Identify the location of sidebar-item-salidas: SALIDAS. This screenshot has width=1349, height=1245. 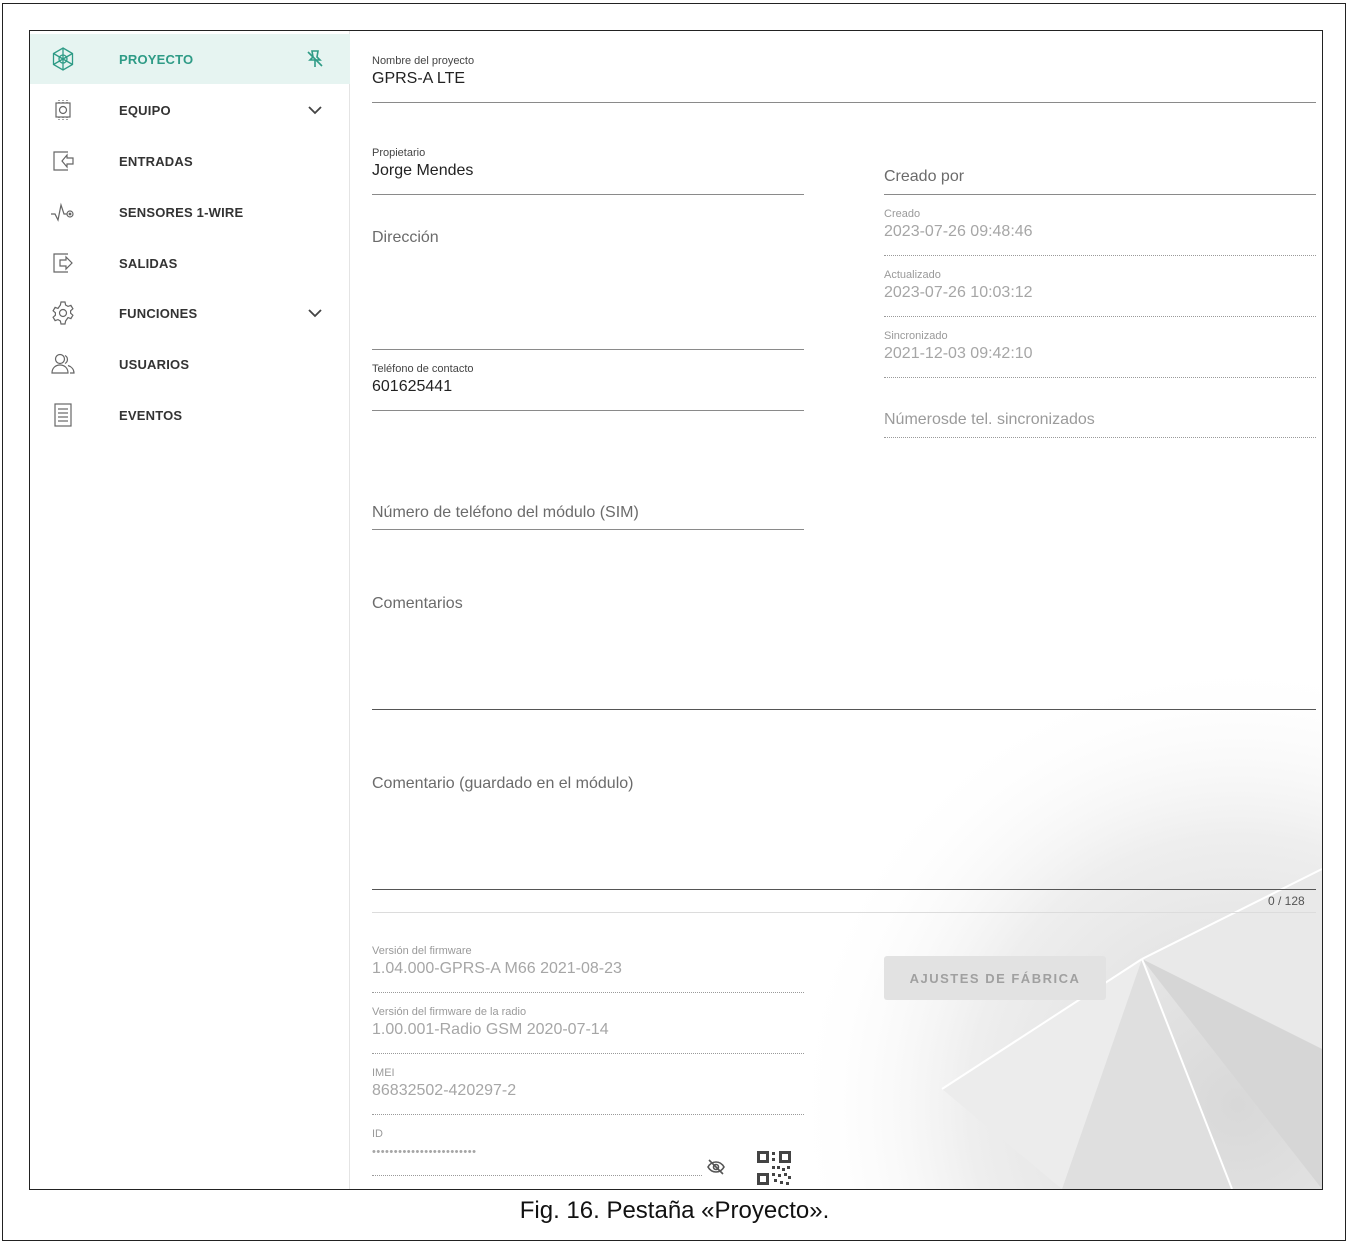
(190, 263).